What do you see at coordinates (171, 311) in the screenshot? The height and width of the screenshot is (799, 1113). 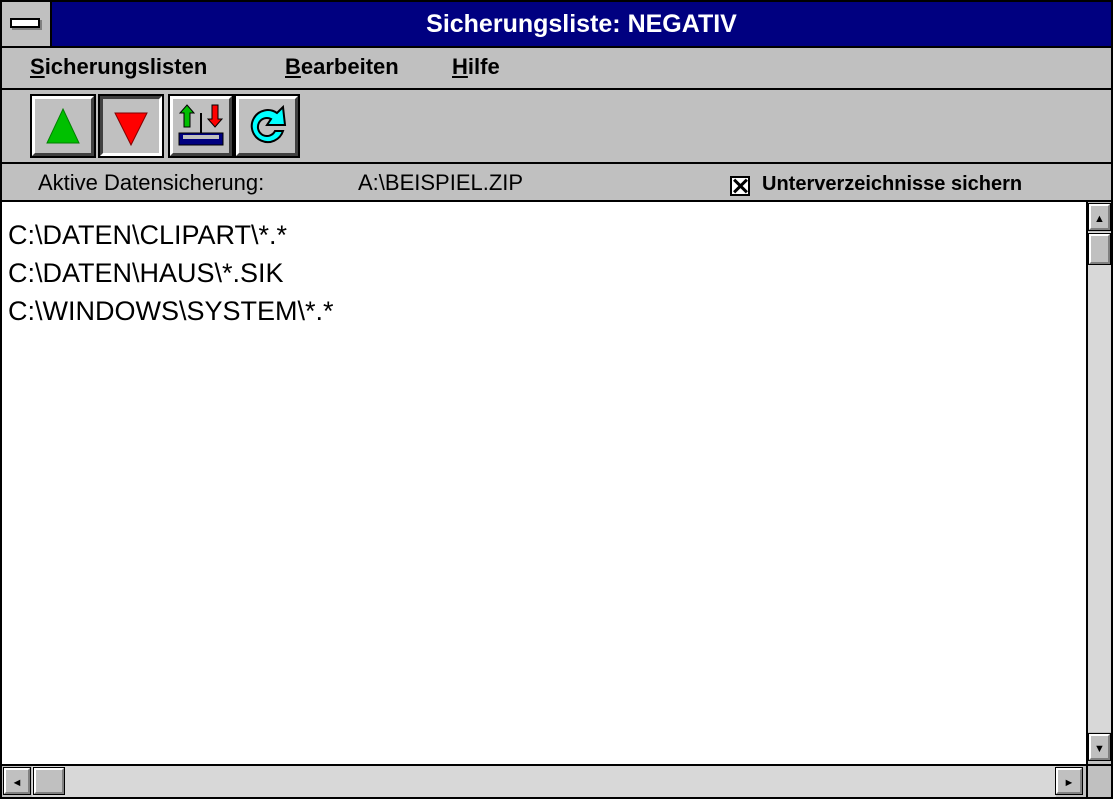 I see `list-item: C:\WINDOWS\SYSTEM\*.*` at bounding box center [171, 311].